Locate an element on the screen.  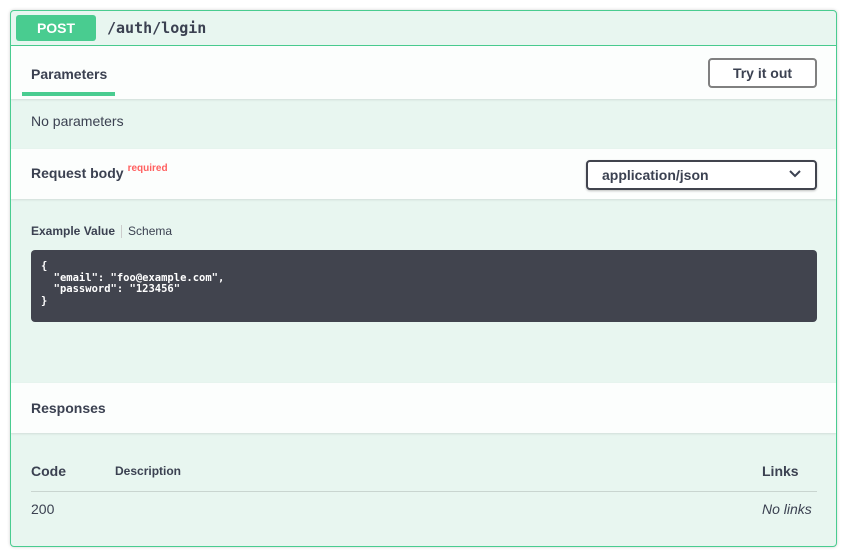
table-divider is located at coordinates (424, 491).